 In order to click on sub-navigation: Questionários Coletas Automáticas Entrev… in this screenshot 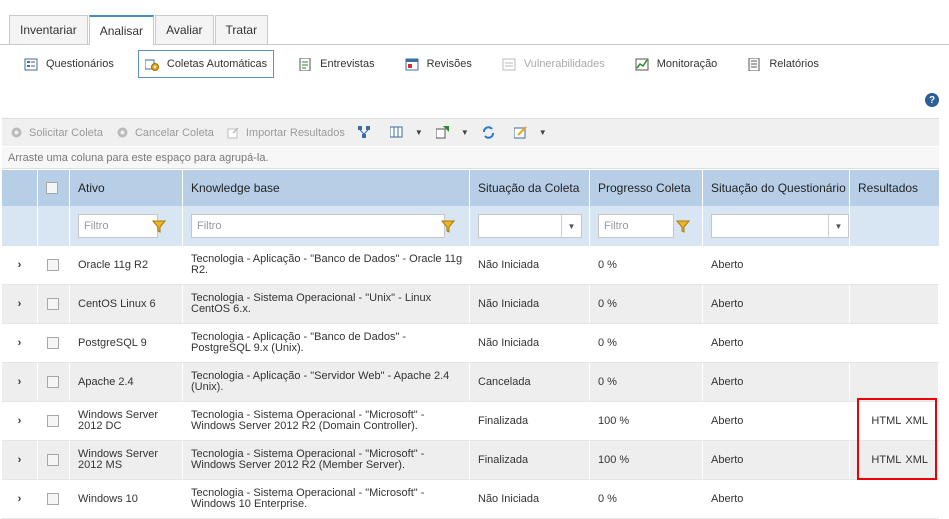, I will do `click(430, 64)`.